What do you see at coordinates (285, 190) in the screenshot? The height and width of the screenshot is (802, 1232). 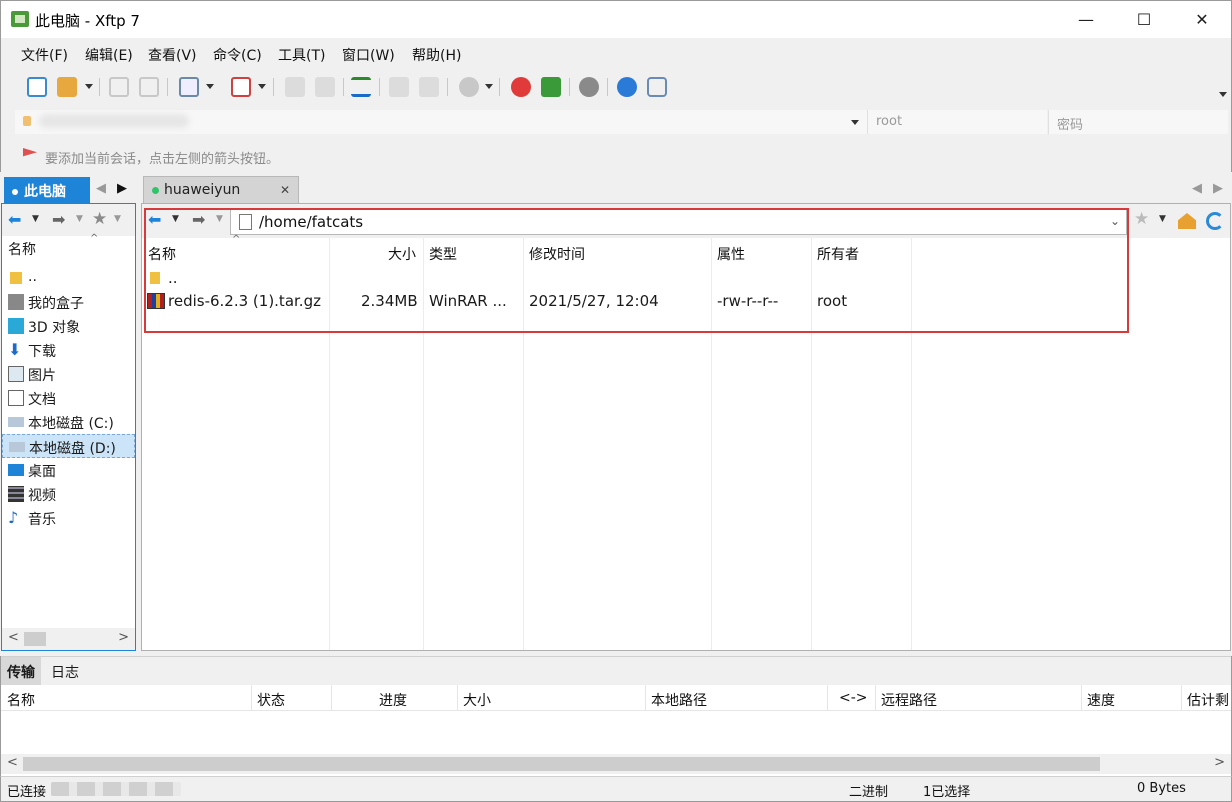 I see `close-tab-icon: ✕` at bounding box center [285, 190].